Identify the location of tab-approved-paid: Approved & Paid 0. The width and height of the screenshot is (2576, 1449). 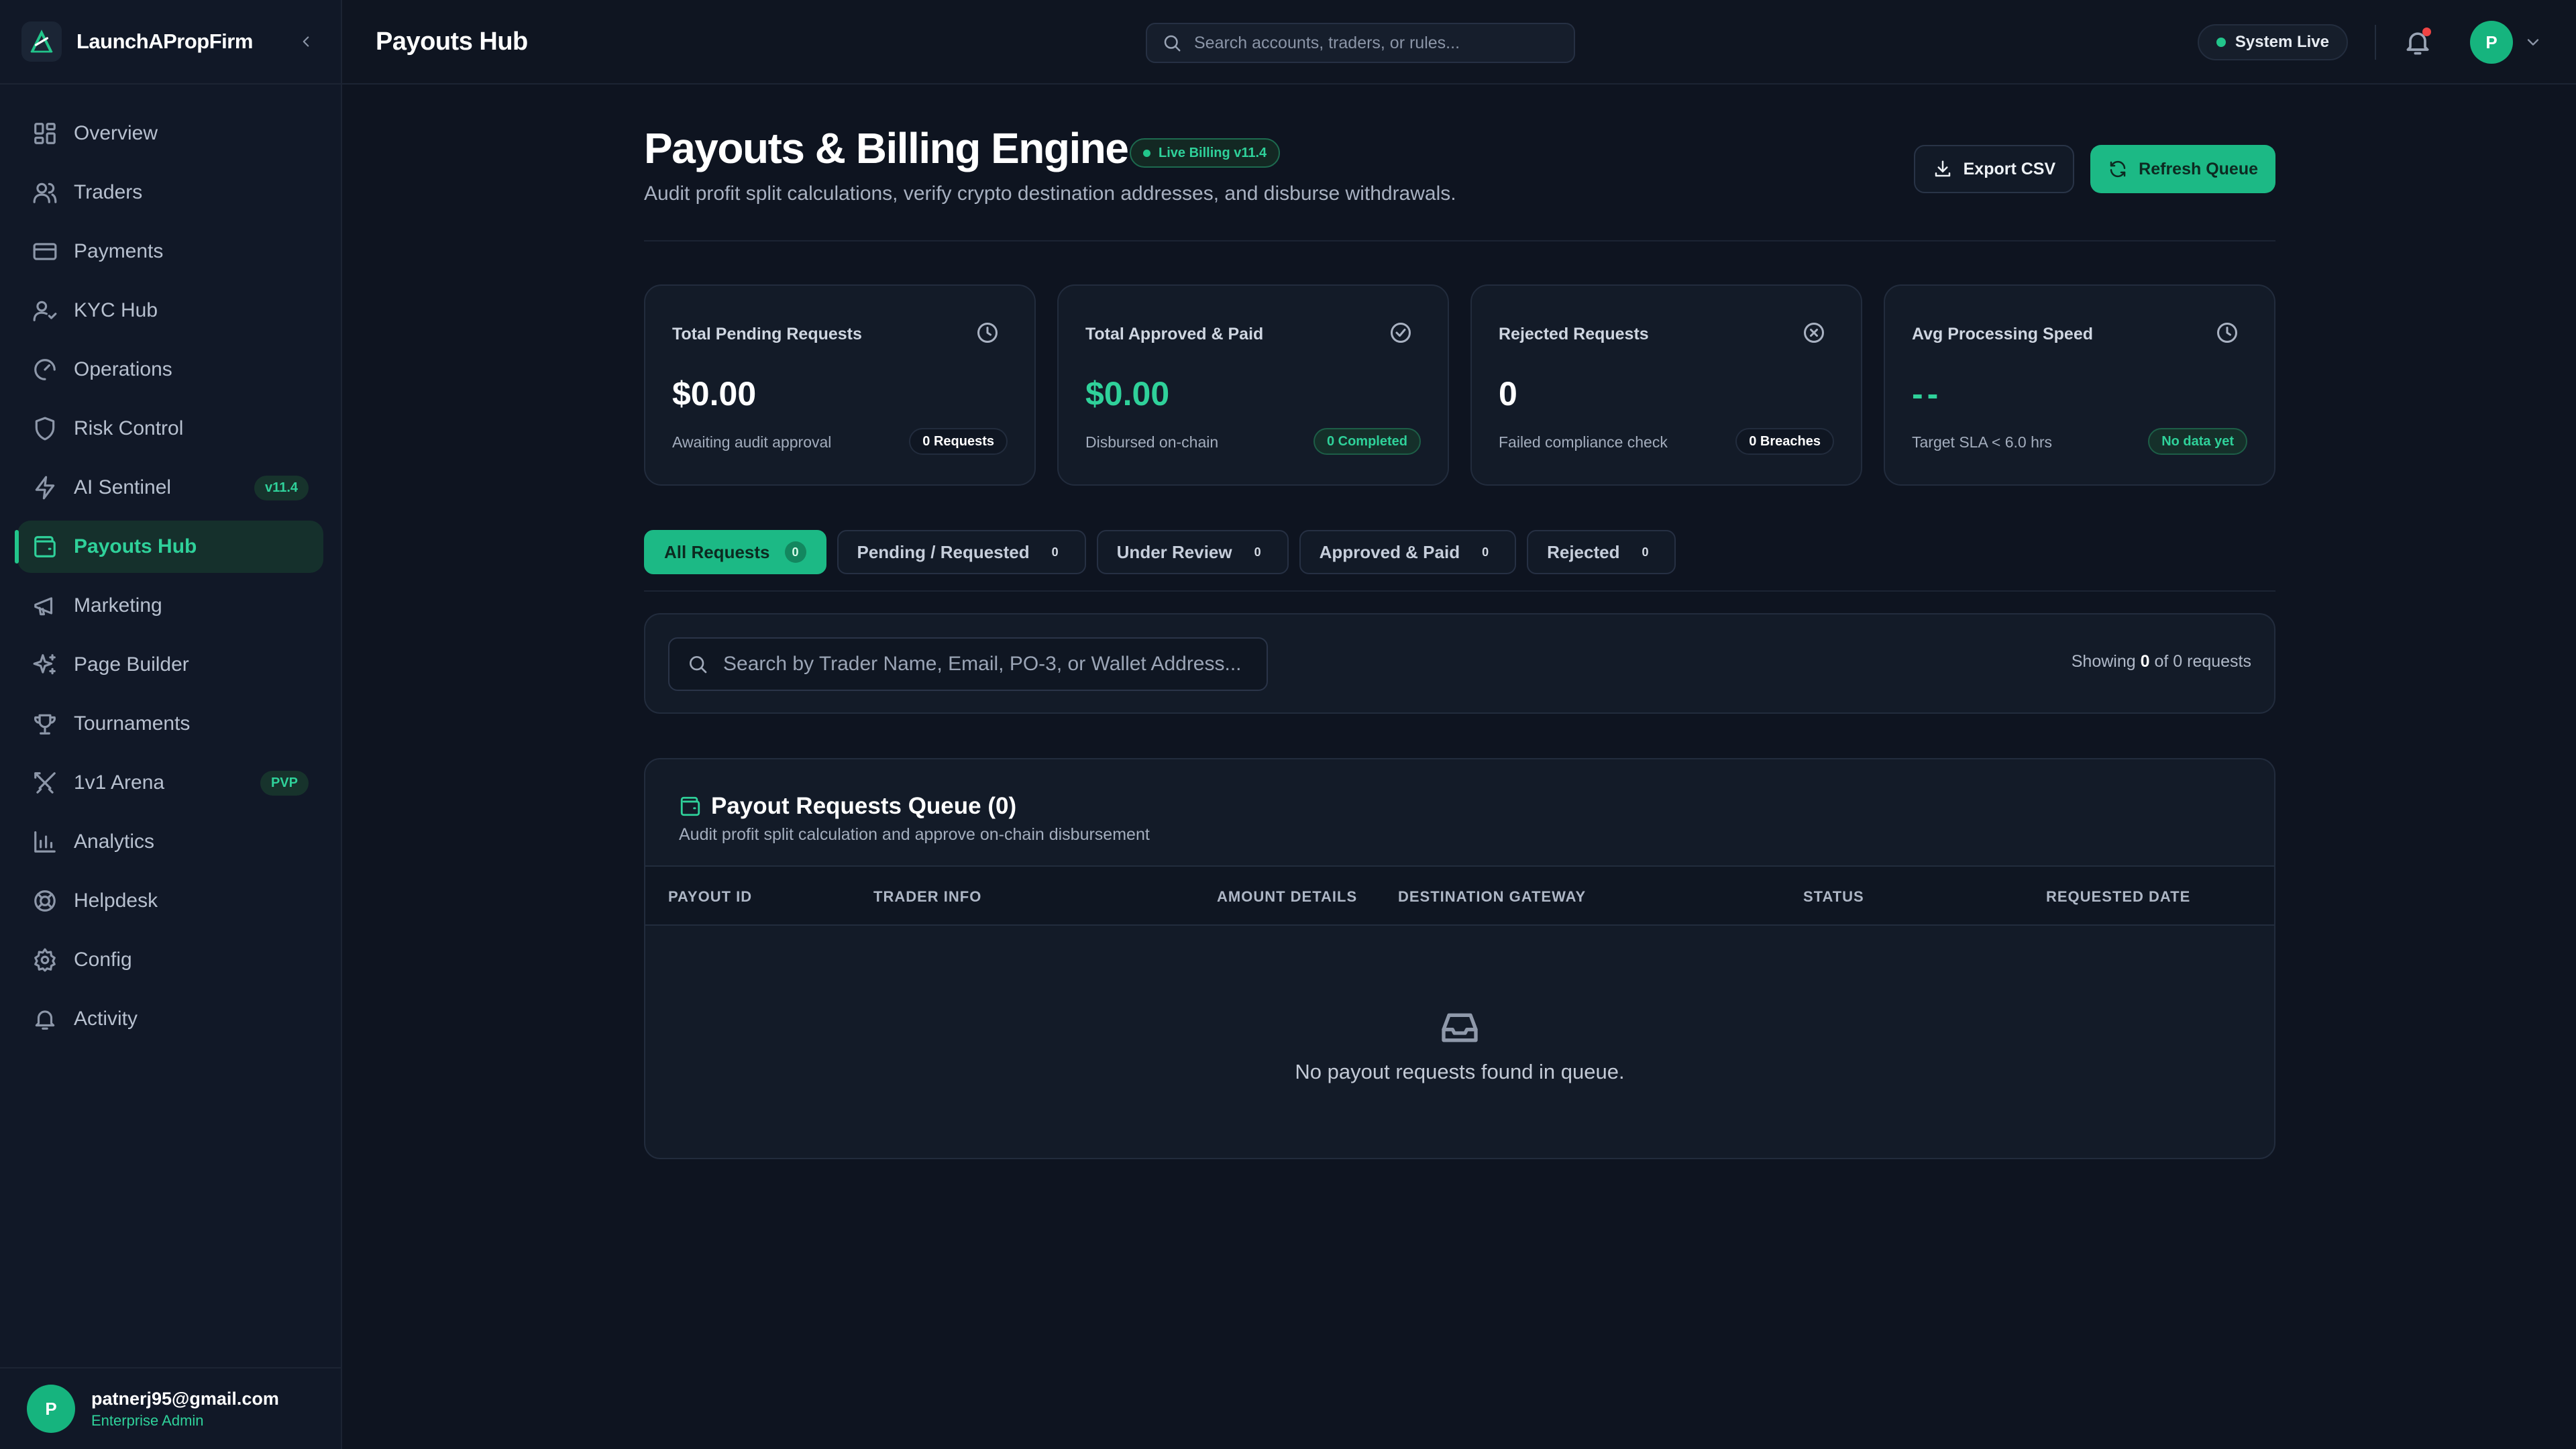
(1408, 552).